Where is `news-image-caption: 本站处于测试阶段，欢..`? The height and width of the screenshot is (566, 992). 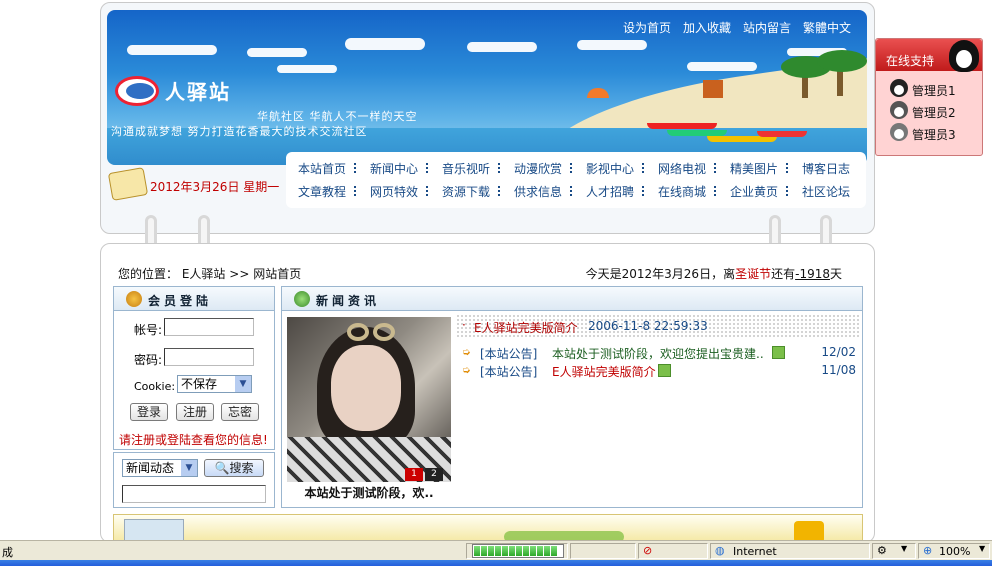
news-image-caption: 本站处于测试阶段，欢.. is located at coordinates (369, 492).